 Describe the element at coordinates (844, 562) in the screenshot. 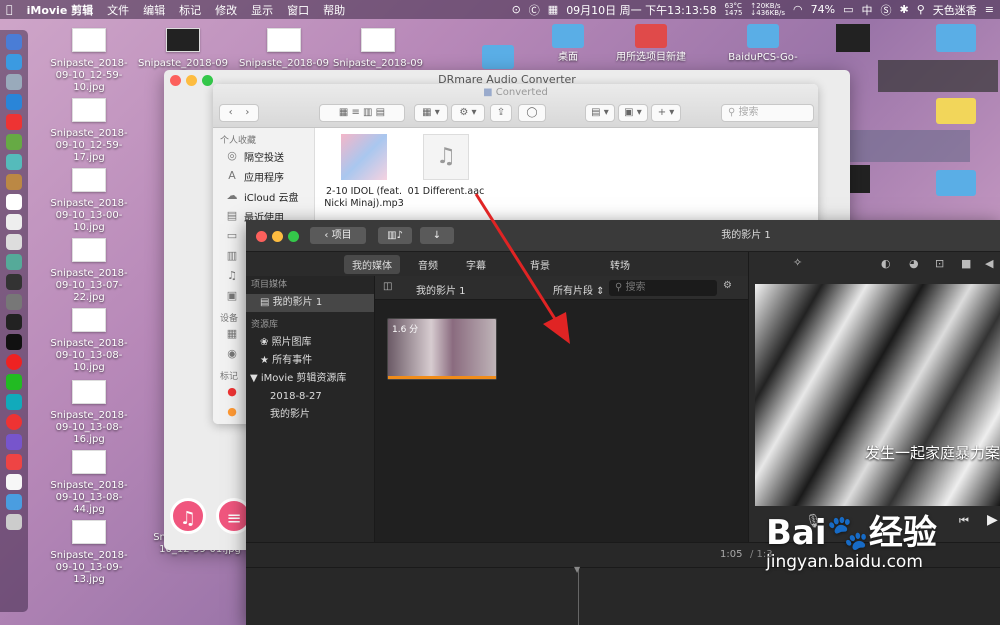

I see `watermark-url: jingyan.baidu.com` at that location.